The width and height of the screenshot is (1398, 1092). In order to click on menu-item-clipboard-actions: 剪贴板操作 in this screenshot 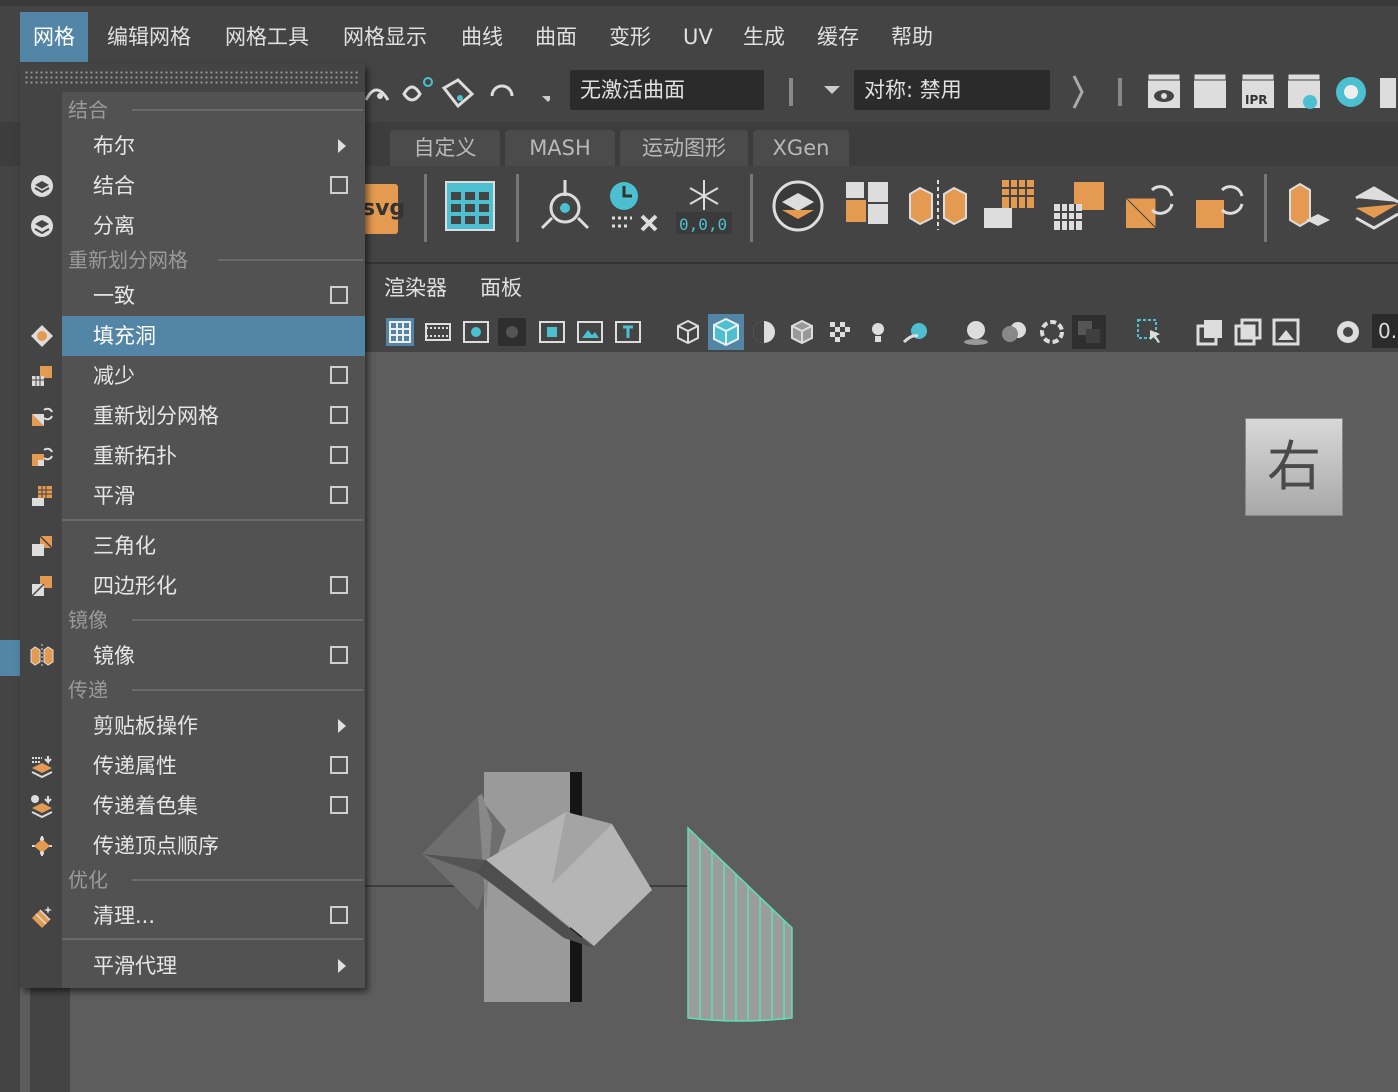, I will do `click(213, 726)`.